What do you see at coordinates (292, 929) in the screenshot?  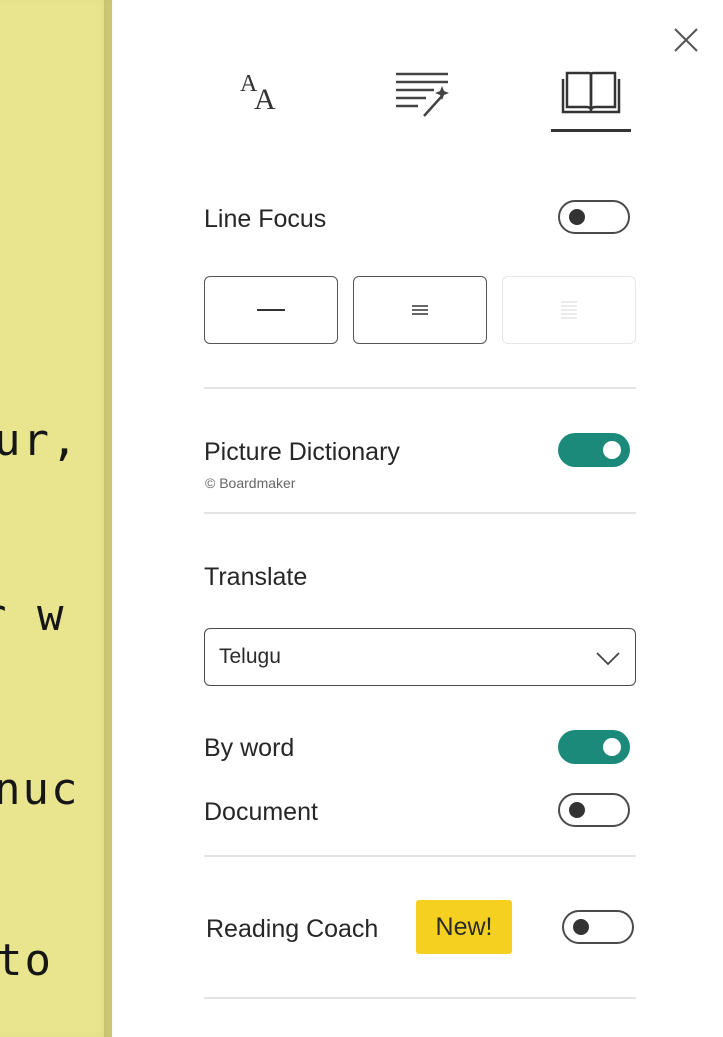 I see `reading-coach-label: Reading Coach` at bounding box center [292, 929].